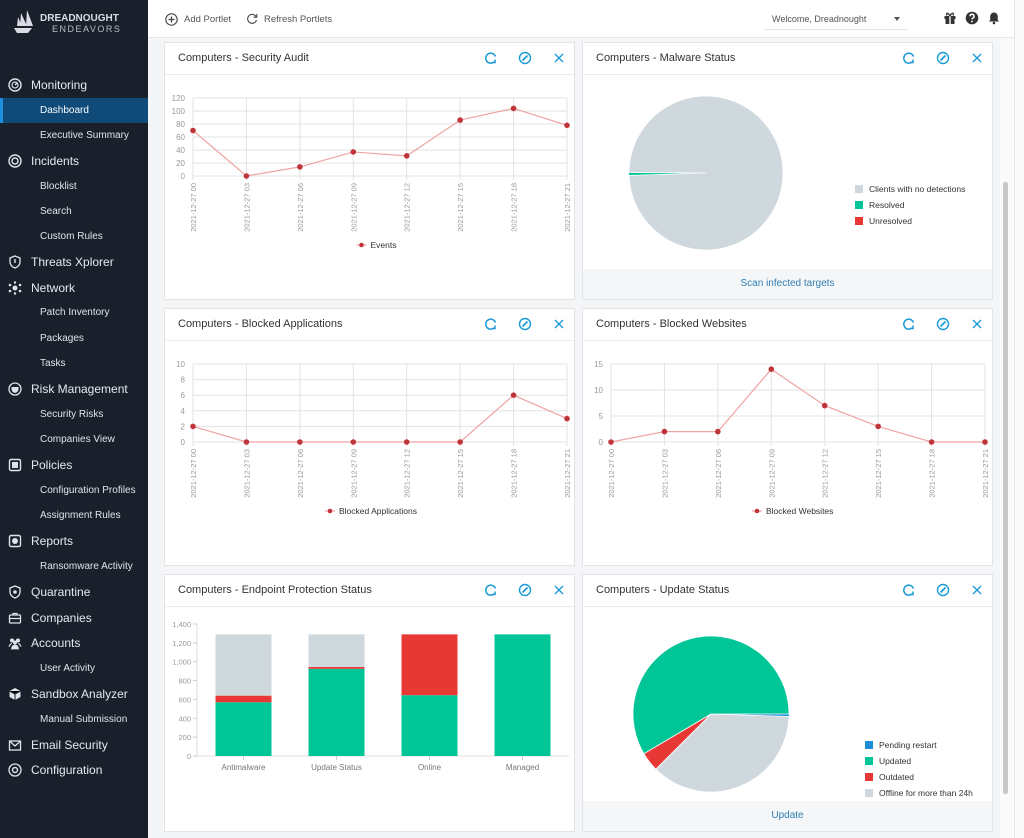 This screenshot has height=838, width=1024. Describe the element at coordinates (74, 161) in the screenshot. I see `sidebar-group-incidents: Incidents` at that location.